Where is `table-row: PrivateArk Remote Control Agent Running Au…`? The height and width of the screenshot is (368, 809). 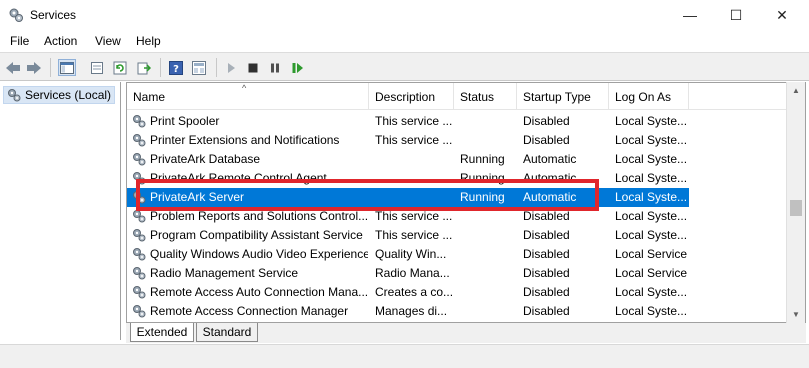
table-row: PrivateArk Remote Control Agent Running Au… is located at coordinates (408, 178).